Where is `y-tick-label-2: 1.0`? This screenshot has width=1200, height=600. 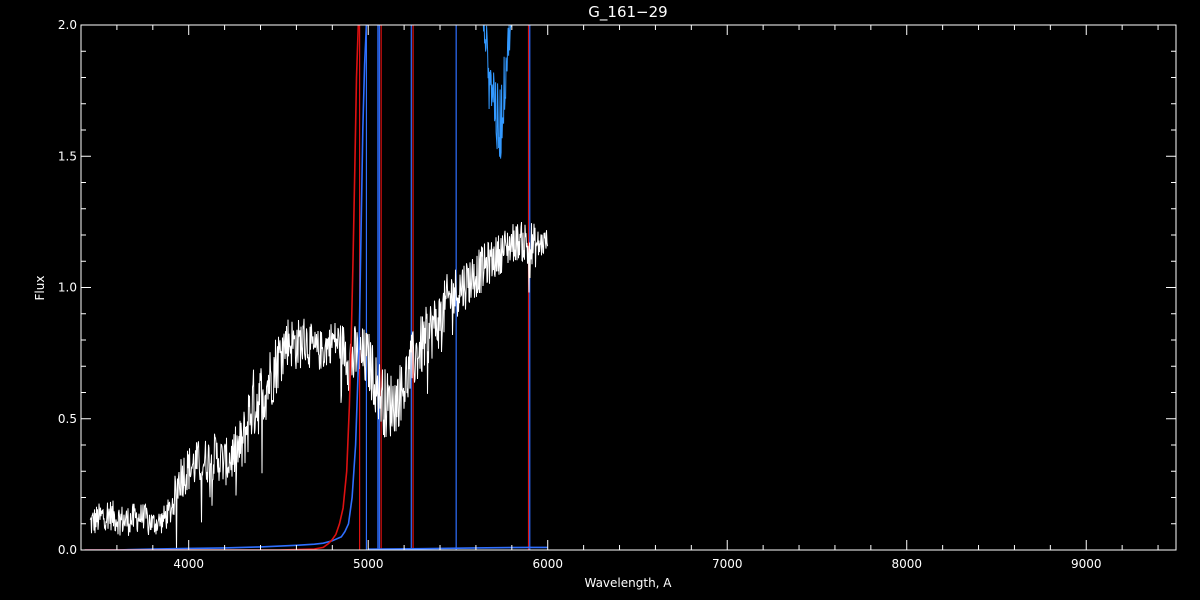
y-tick-label-2: 1.0 is located at coordinates (67, 288).